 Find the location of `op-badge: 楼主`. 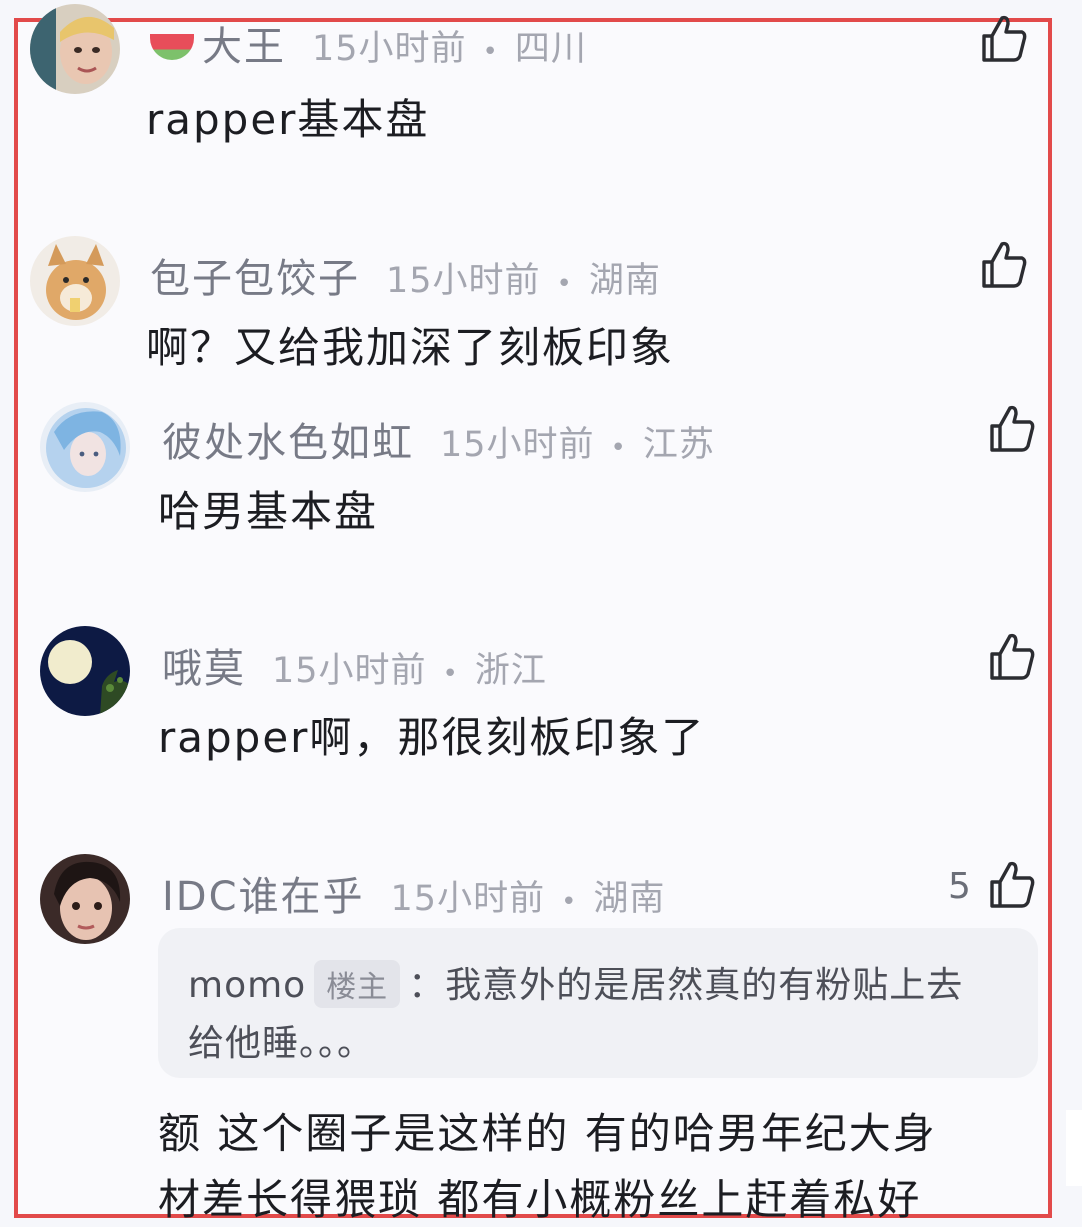

op-badge: 楼主 is located at coordinates (357, 984).